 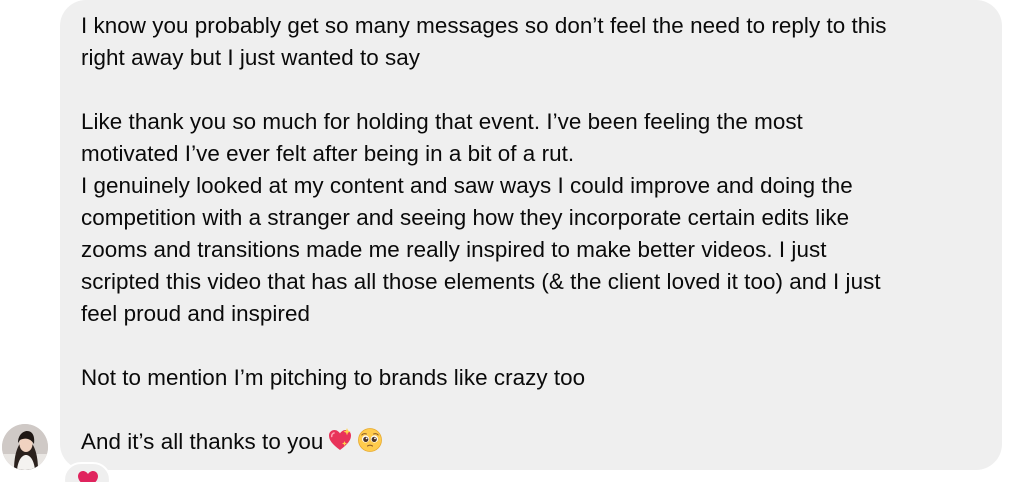 I want to click on avatar-photo, so click(x=25, y=447).